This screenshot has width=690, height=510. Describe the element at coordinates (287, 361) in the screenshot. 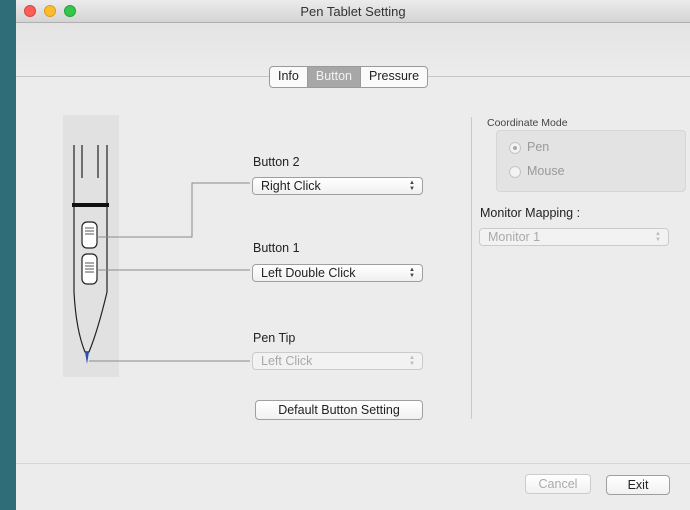

I see `pentip-value: Left Click` at that location.